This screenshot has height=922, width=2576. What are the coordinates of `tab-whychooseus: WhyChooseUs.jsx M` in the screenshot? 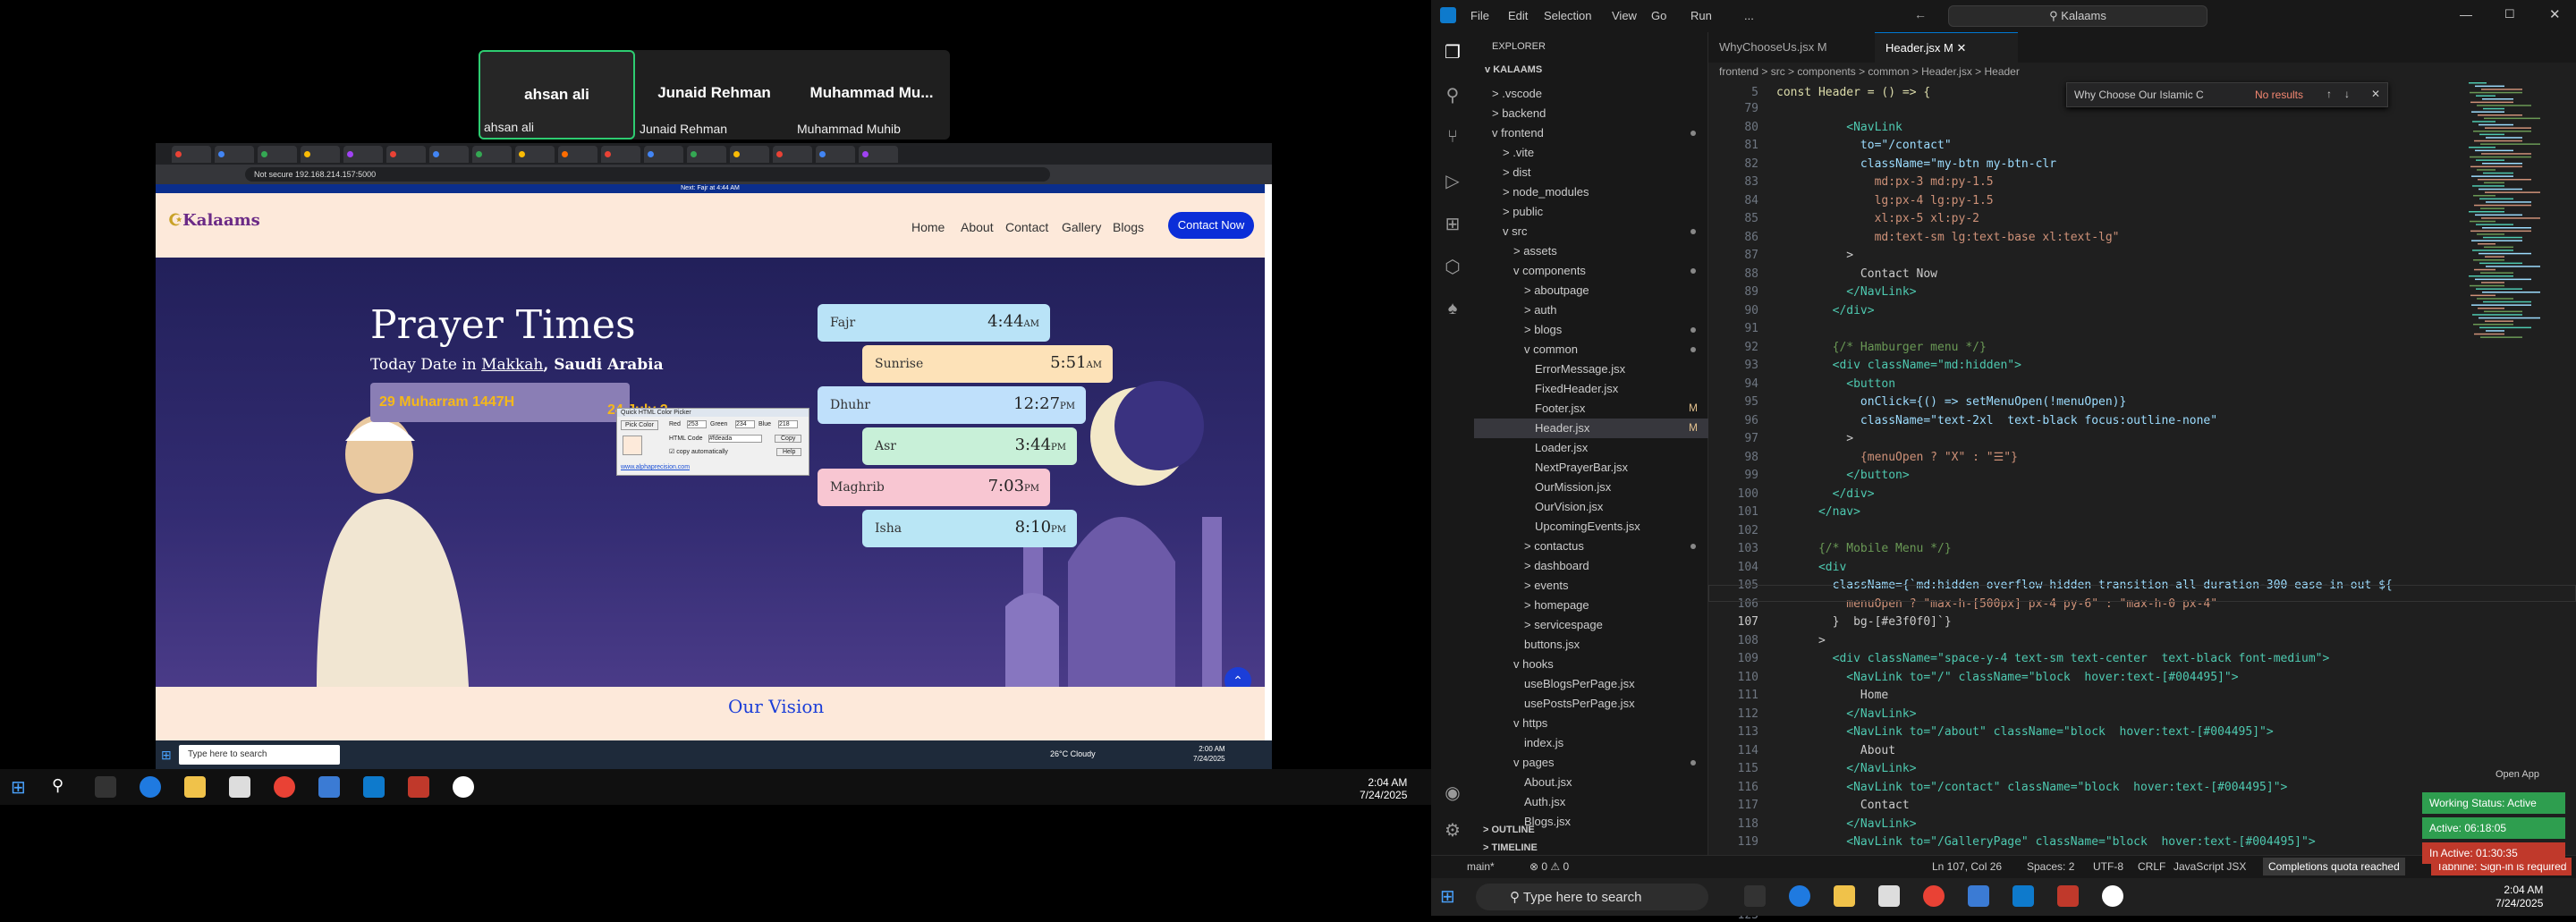 It's located at (1791, 47).